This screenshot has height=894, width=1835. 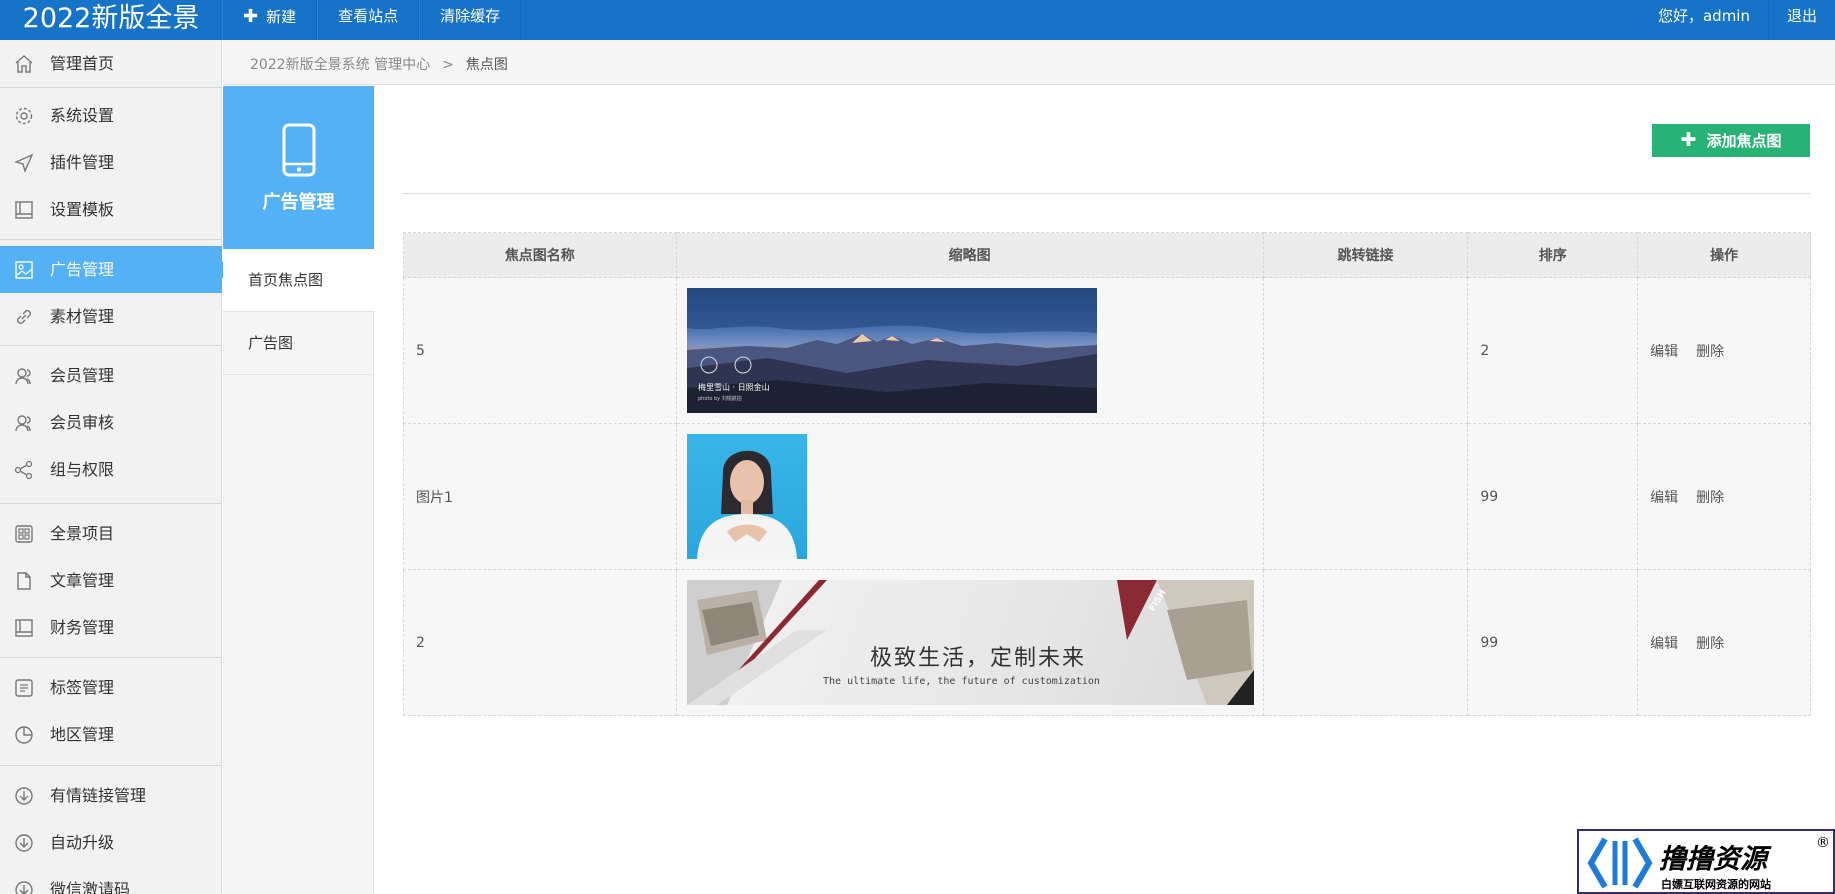 I want to click on column-header-link: 跳转链接, so click(x=1365, y=255).